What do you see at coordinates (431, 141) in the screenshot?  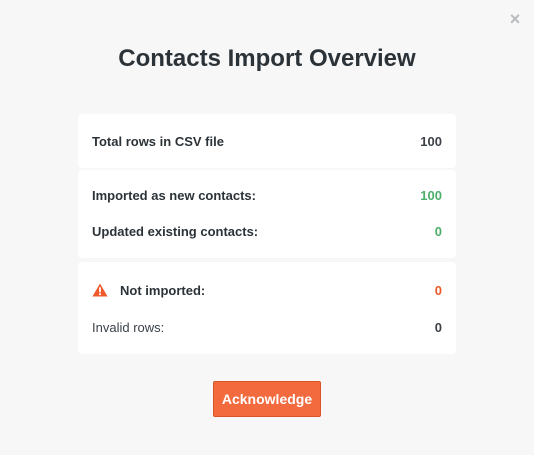 I see `total-rows-value: 100` at bounding box center [431, 141].